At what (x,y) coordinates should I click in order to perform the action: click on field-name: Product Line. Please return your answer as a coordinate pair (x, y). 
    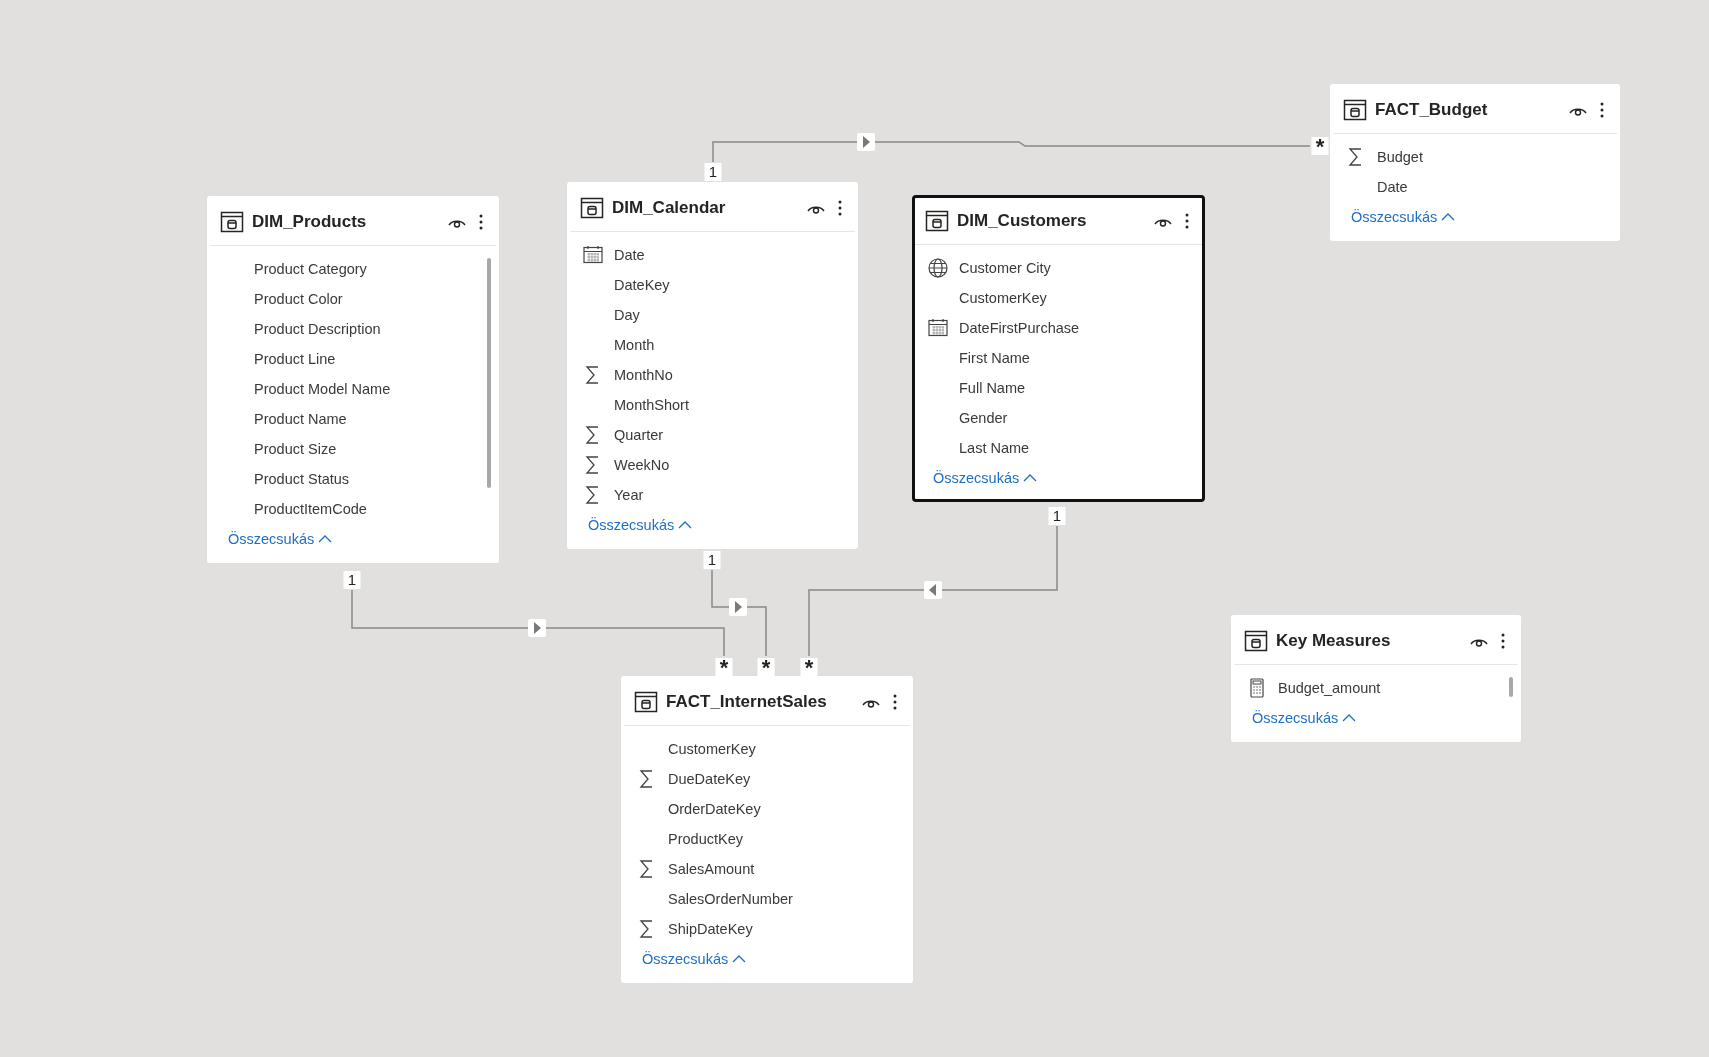
    Looking at the image, I should click on (295, 359).